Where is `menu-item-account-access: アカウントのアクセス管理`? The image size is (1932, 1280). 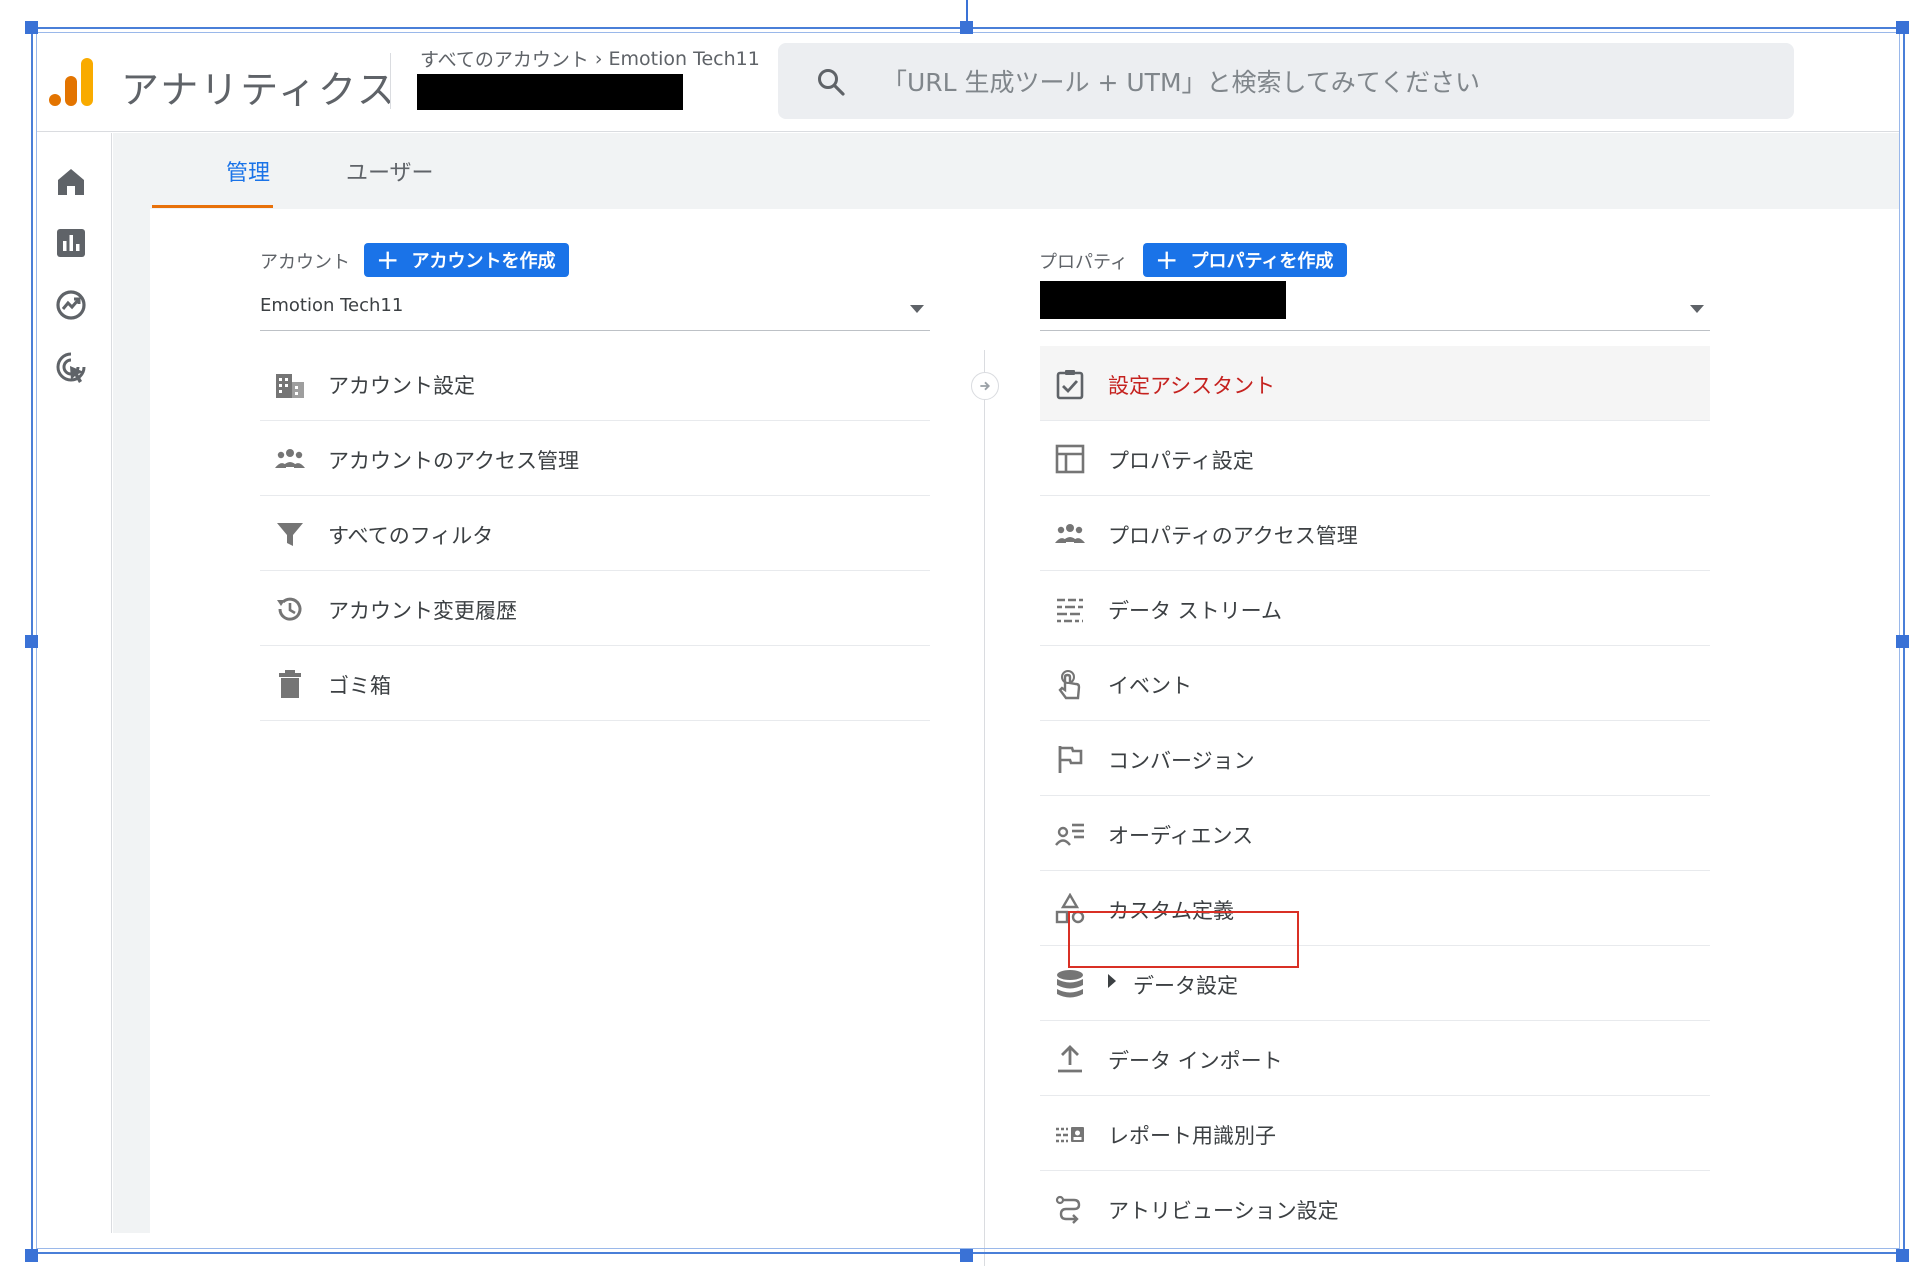
menu-item-account-access: アカウントのアクセス管理 is located at coordinates (595, 458).